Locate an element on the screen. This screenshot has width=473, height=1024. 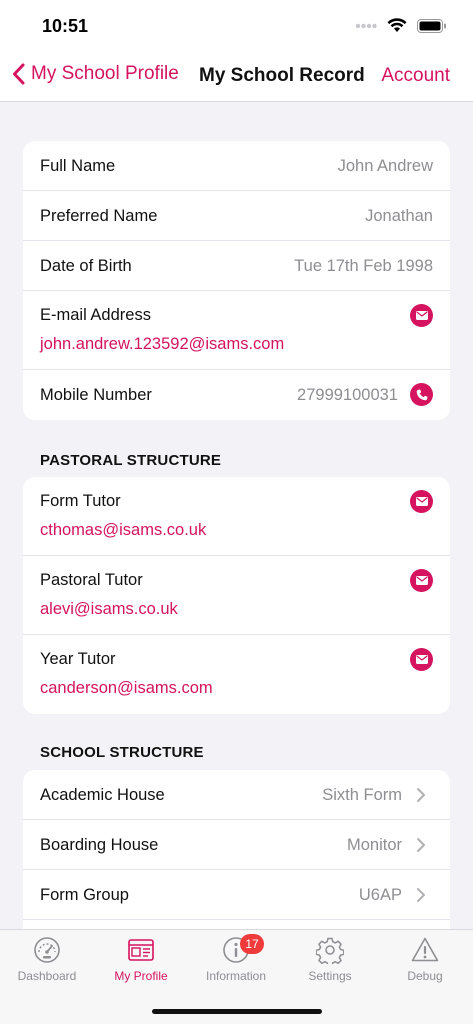
call-button is located at coordinates (421, 394).